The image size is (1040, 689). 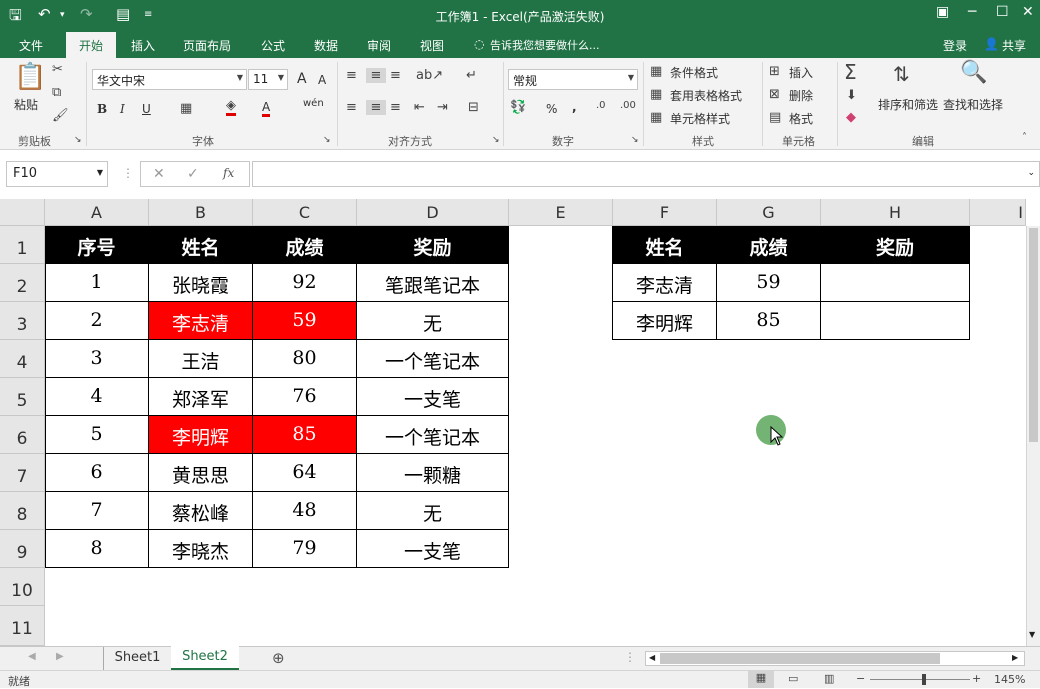 What do you see at coordinates (652, 657) in the screenshot?
I see `scroll-left-arrow-icon: ◀` at bounding box center [652, 657].